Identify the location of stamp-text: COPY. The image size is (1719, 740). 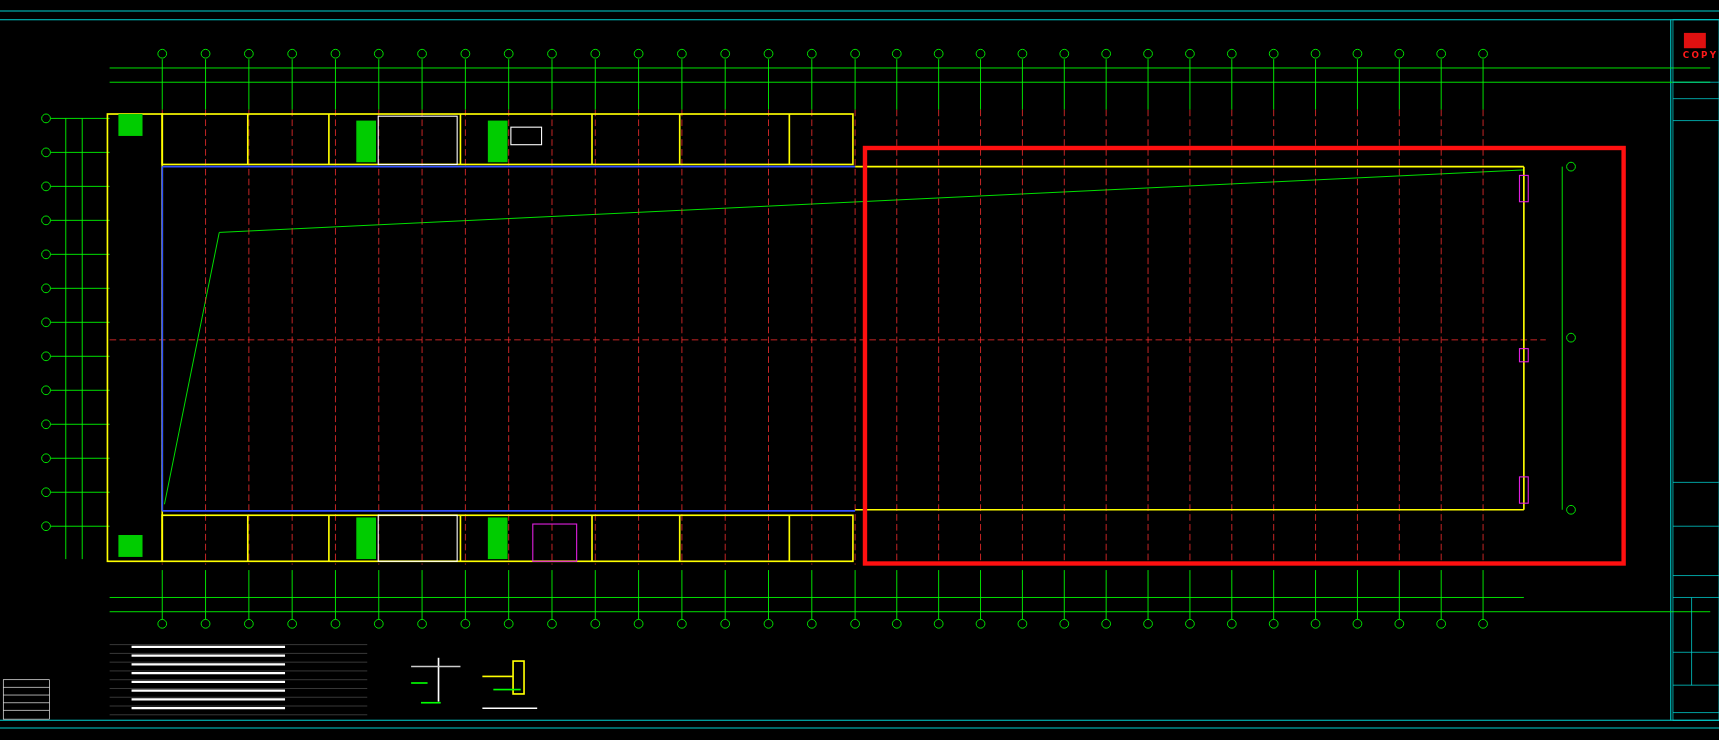
(1700, 55).